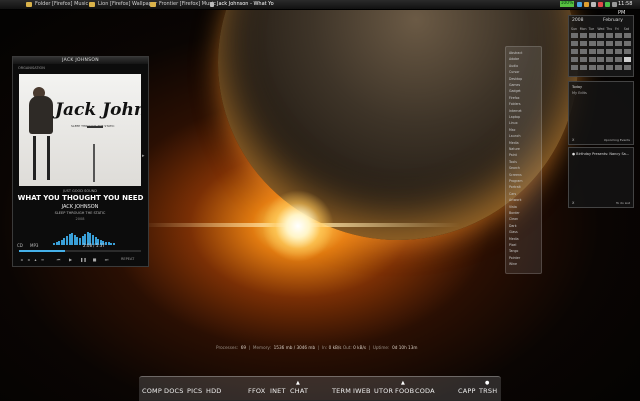  What do you see at coordinates (613, 20) in the screenshot?
I see `calendar-month: February` at bounding box center [613, 20].